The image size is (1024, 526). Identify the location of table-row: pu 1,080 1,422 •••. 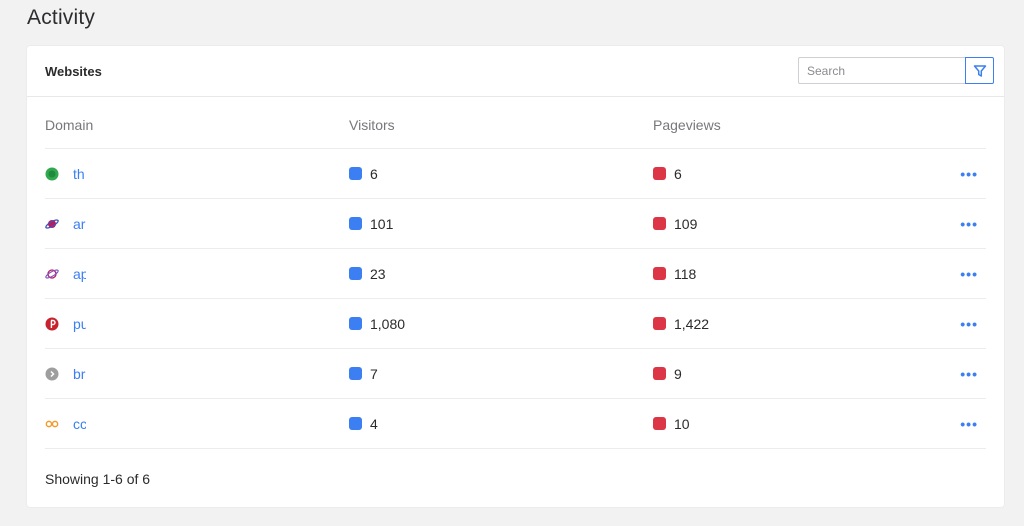
(515, 323).